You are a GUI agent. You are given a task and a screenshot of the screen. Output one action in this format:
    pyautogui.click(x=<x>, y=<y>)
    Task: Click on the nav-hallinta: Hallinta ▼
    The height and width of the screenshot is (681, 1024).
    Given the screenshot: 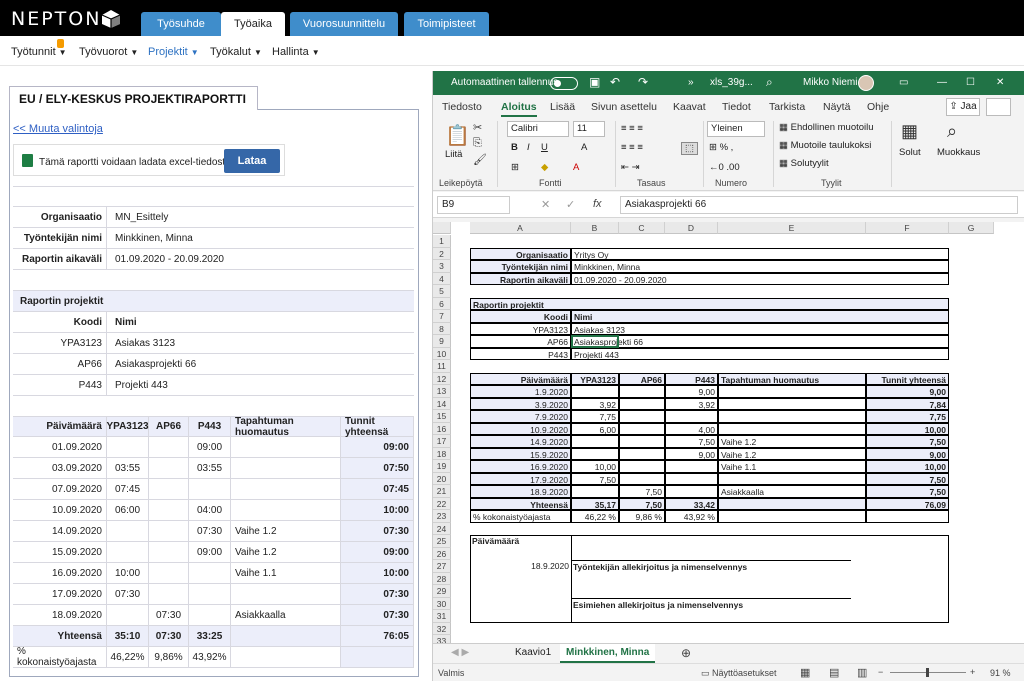 What is the action you would take?
    pyautogui.click(x=296, y=52)
    